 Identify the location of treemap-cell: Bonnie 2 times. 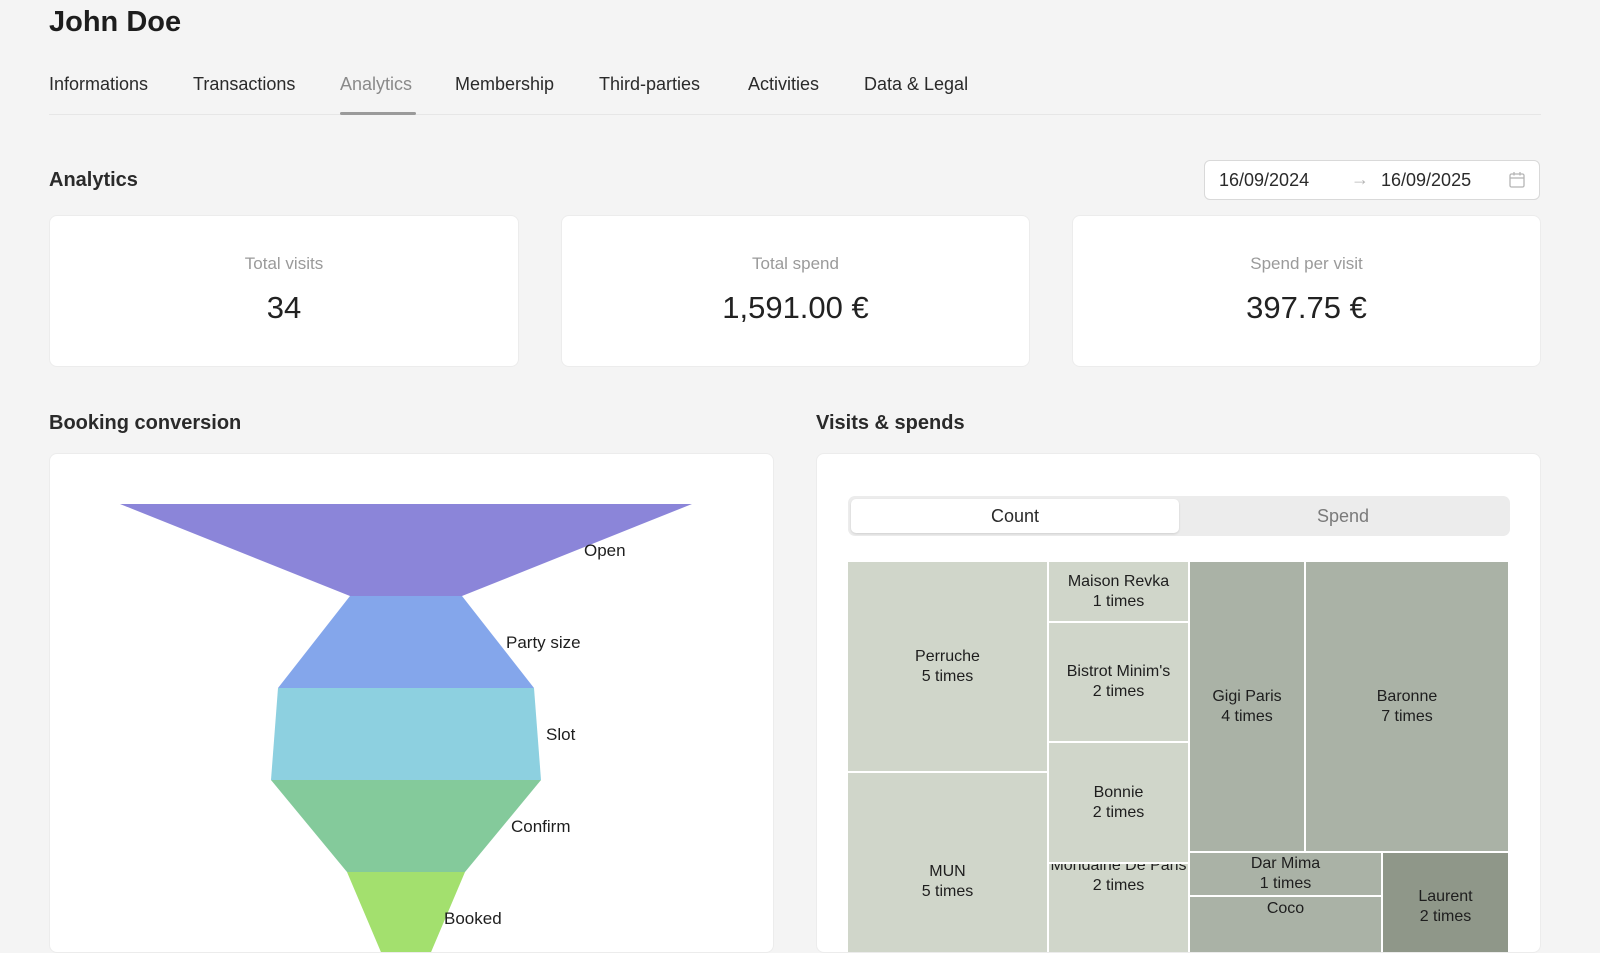
(1119, 803).